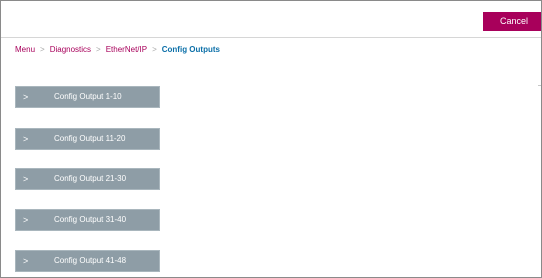 The image size is (542, 278). I want to click on config-output-41-48-button: > Config Output 41-48, so click(87, 261).